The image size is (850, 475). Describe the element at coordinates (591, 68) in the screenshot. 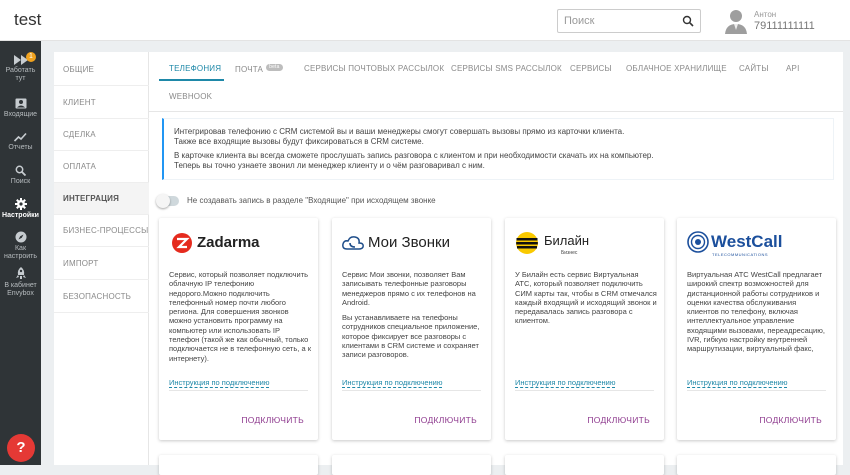

I see `tab-services: СЕРВИСЫ` at that location.